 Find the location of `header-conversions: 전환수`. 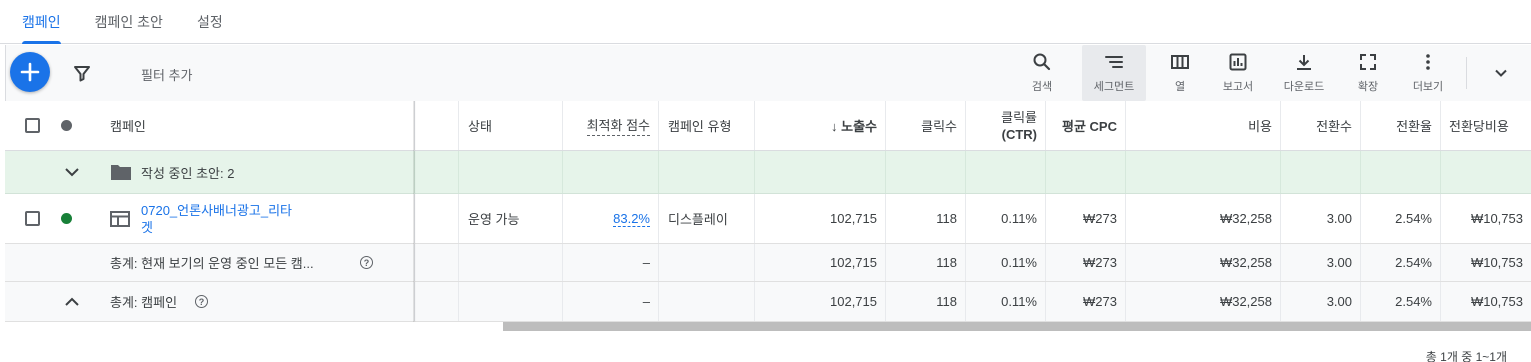

header-conversions: 전환수 is located at coordinates (1321, 125).